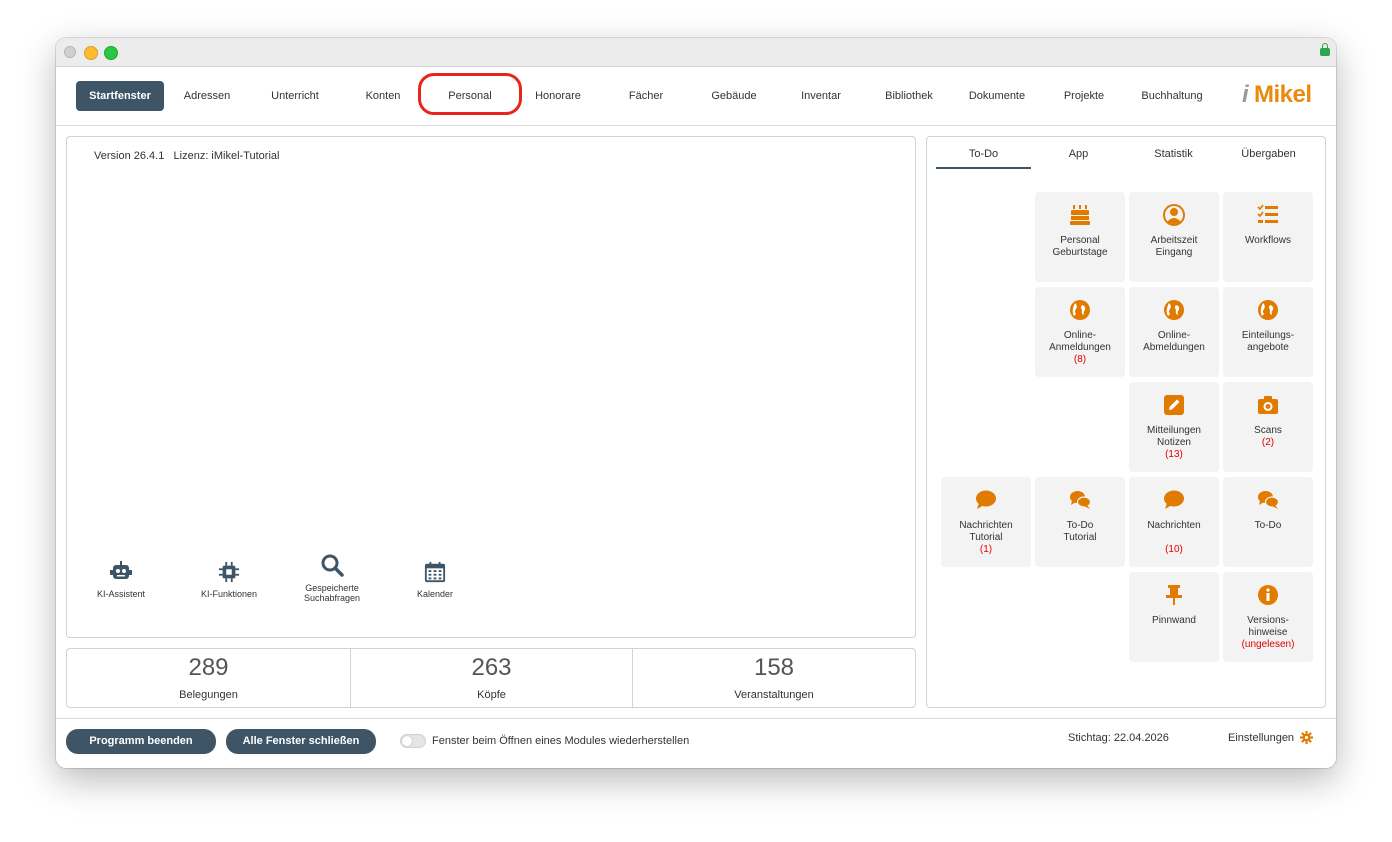 This screenshot has width=1392, height=842. What do you see at coordinates (1080, 525) in the screenshot?
I see `tile-label: To-Do` at bounding box center [1080, 525].